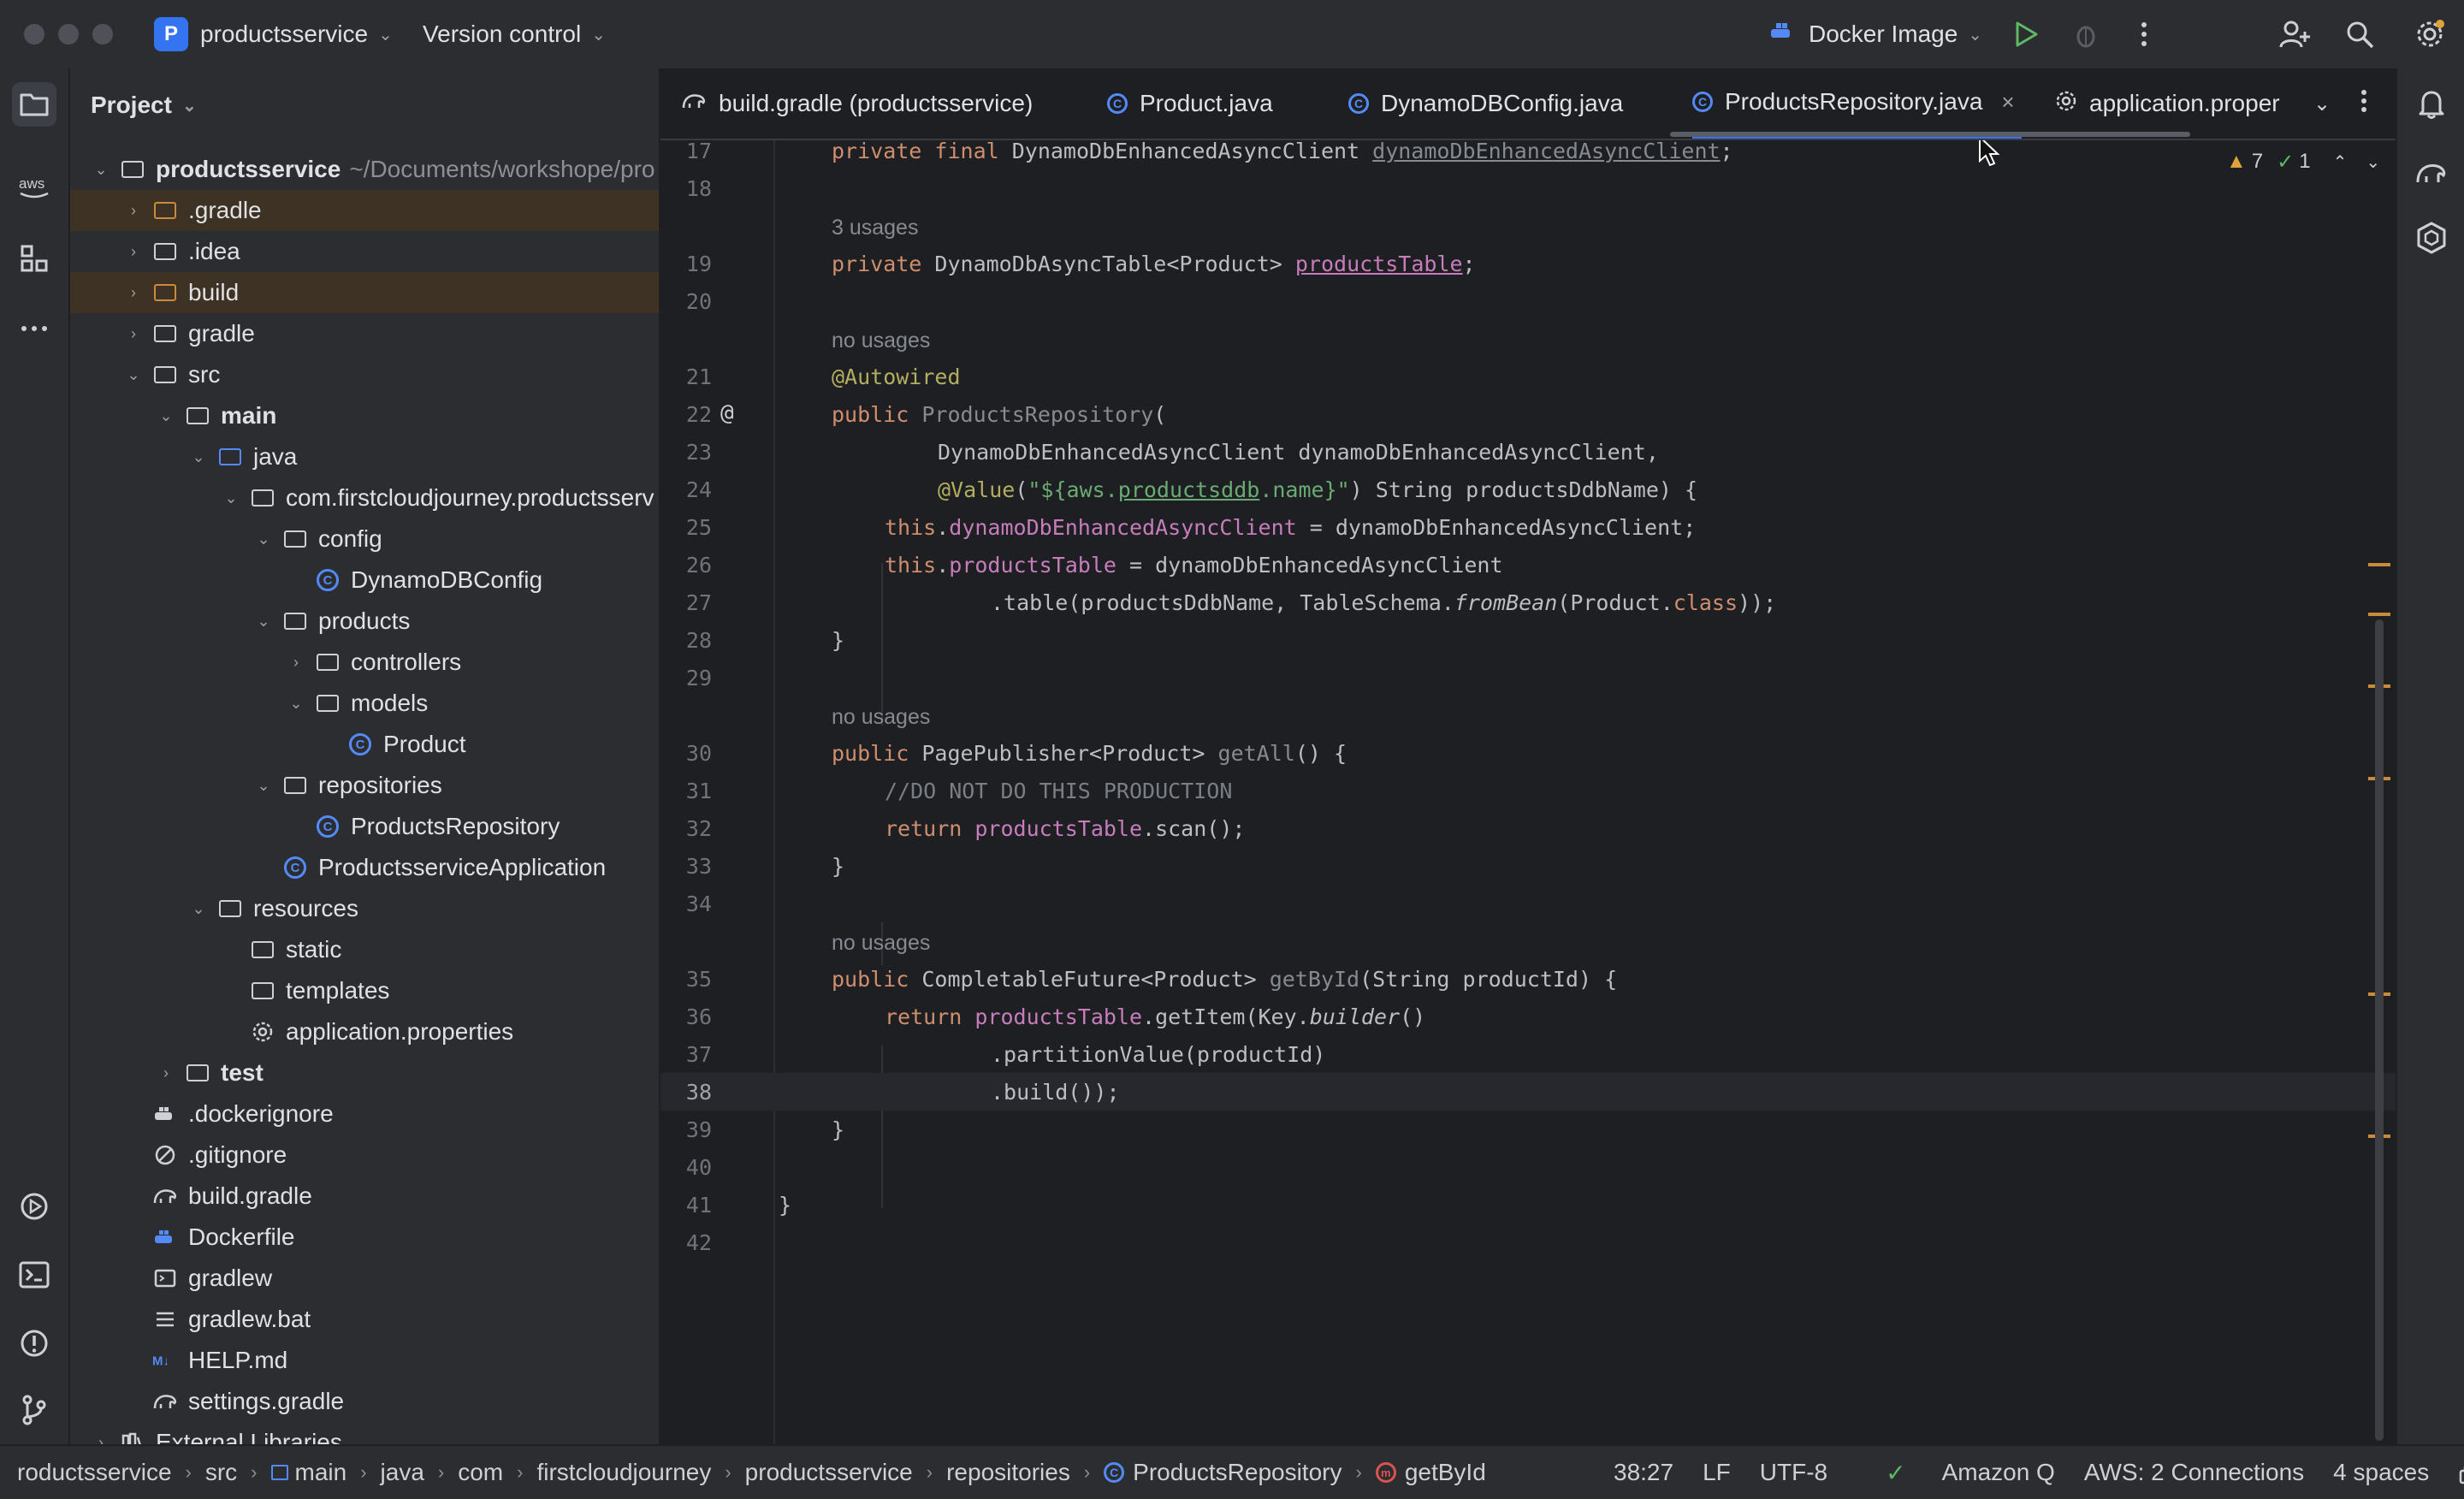 This screenshot has width=2464, height=1499. What do you see at coordinates (1528, 828) in the screenshot?
I see `code-line: 32 return productsTable.scan();` at bounding box center [1528, 828].